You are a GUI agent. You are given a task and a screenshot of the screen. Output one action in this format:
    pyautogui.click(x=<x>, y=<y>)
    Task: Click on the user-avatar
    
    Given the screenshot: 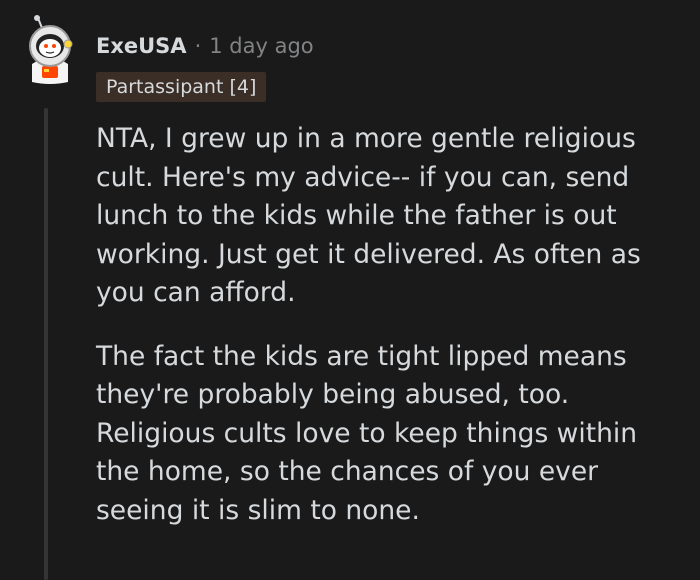 What is the action you would take?
    pyautogui.click(x=50, y=50)
    